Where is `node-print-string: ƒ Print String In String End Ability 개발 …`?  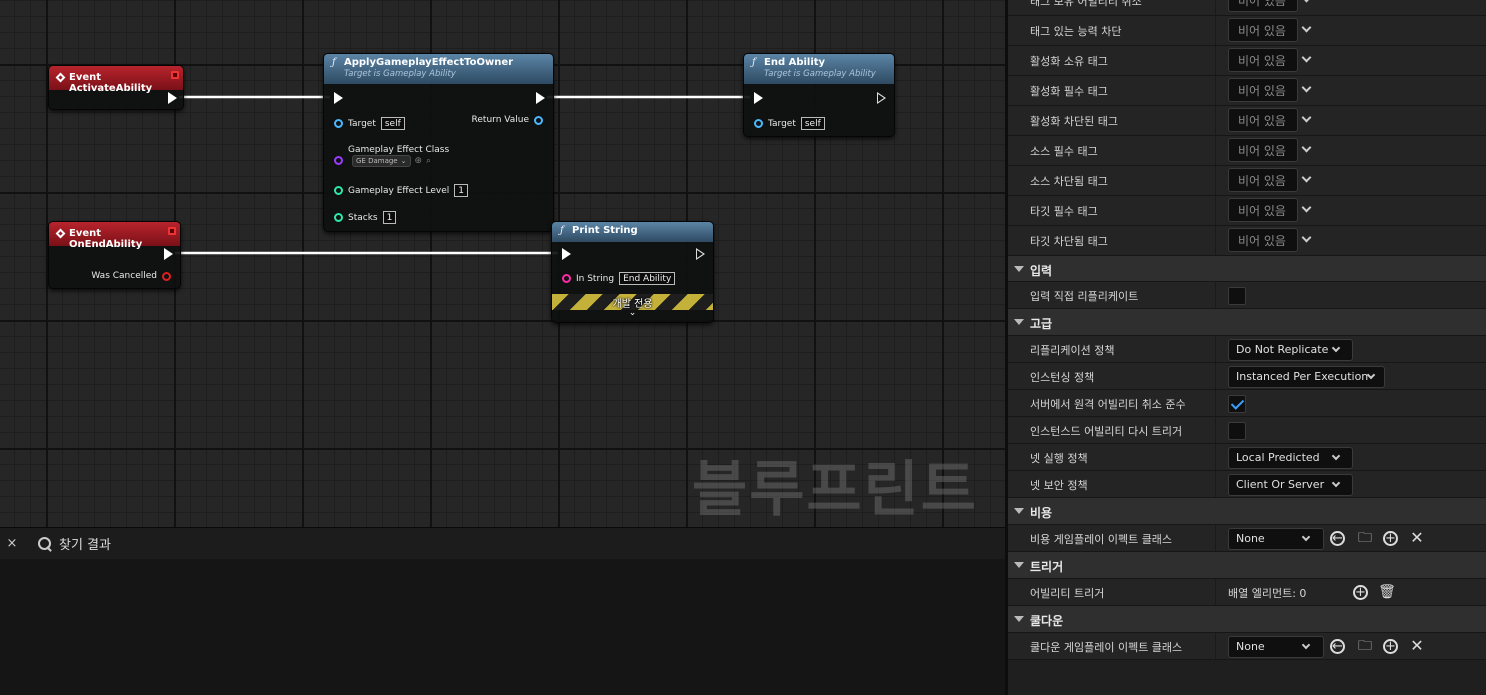
node-print-string: ƒ Print String In String End Ability 개발 … is located at coordinates (632, 272).